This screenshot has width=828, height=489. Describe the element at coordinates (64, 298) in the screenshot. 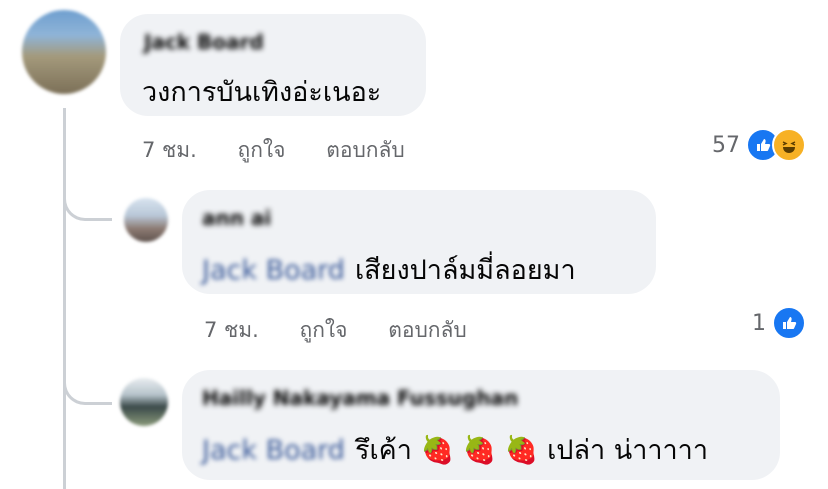

I see `thread-line` at that location.